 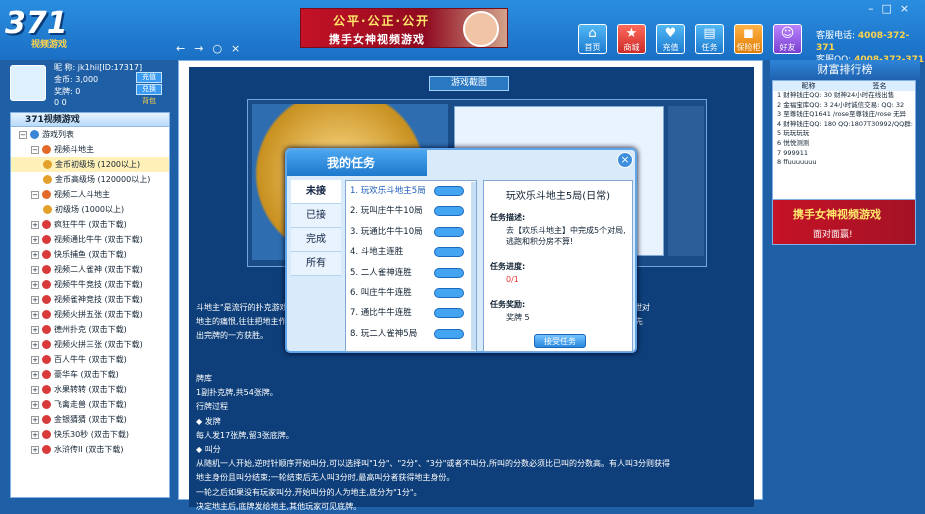 I want to click on tree-item-label: 豪华车 (双击下载), so click(x=86, y=374).